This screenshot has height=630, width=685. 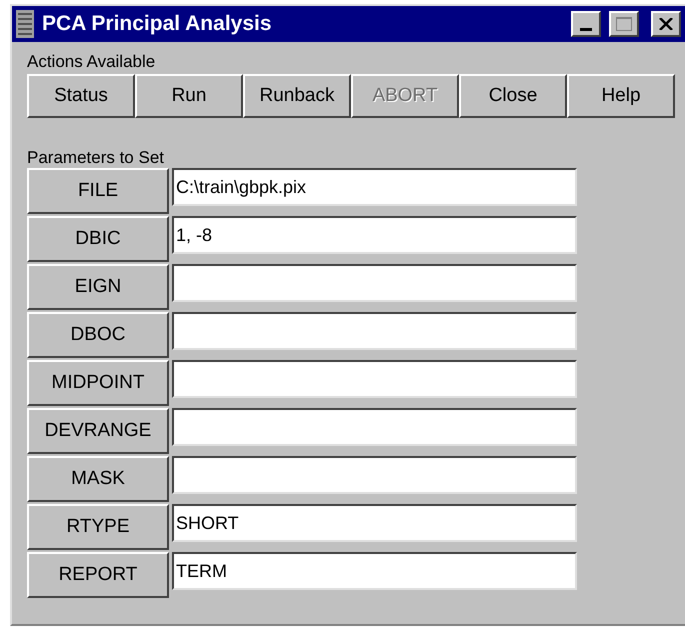 I want to click on action-button: Runback, so click(x=297, y=96).